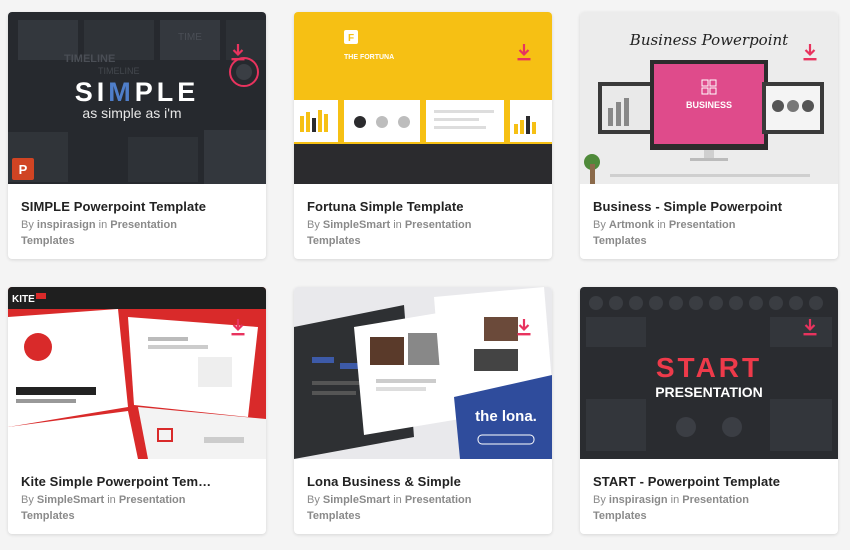  I want to click on powerpoint-icon: P, so click(23, 169).